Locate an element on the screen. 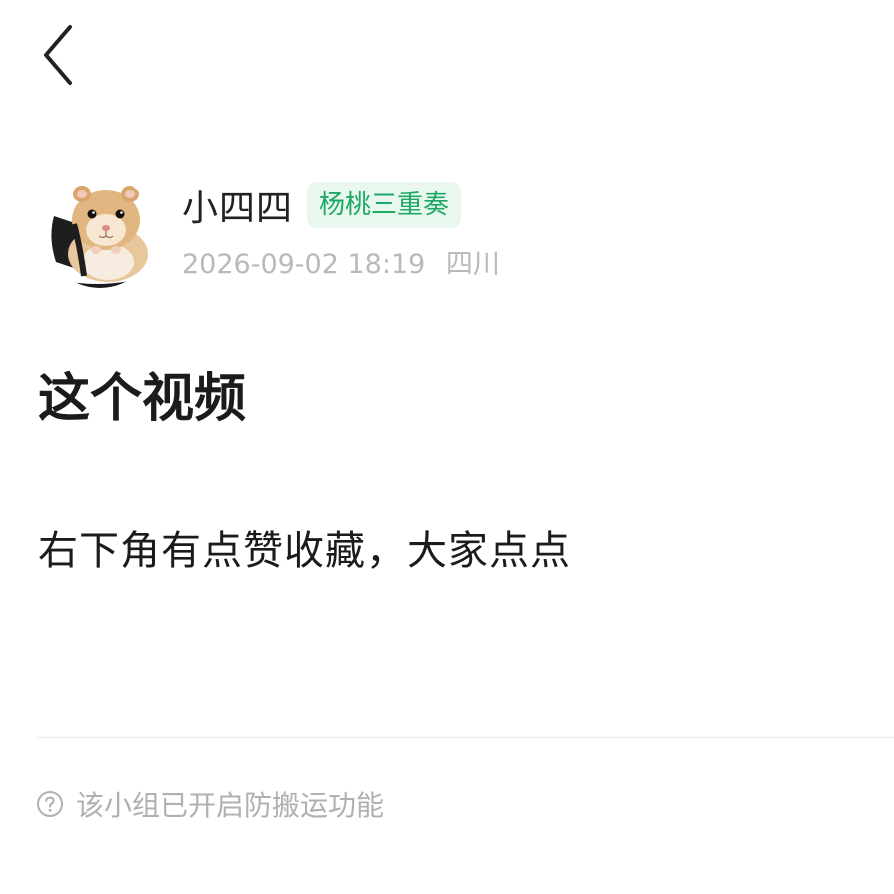 Image resolution: width=894 pixels, height=894 pixels. post-location: 四川 is located at coordinates (472, 264).